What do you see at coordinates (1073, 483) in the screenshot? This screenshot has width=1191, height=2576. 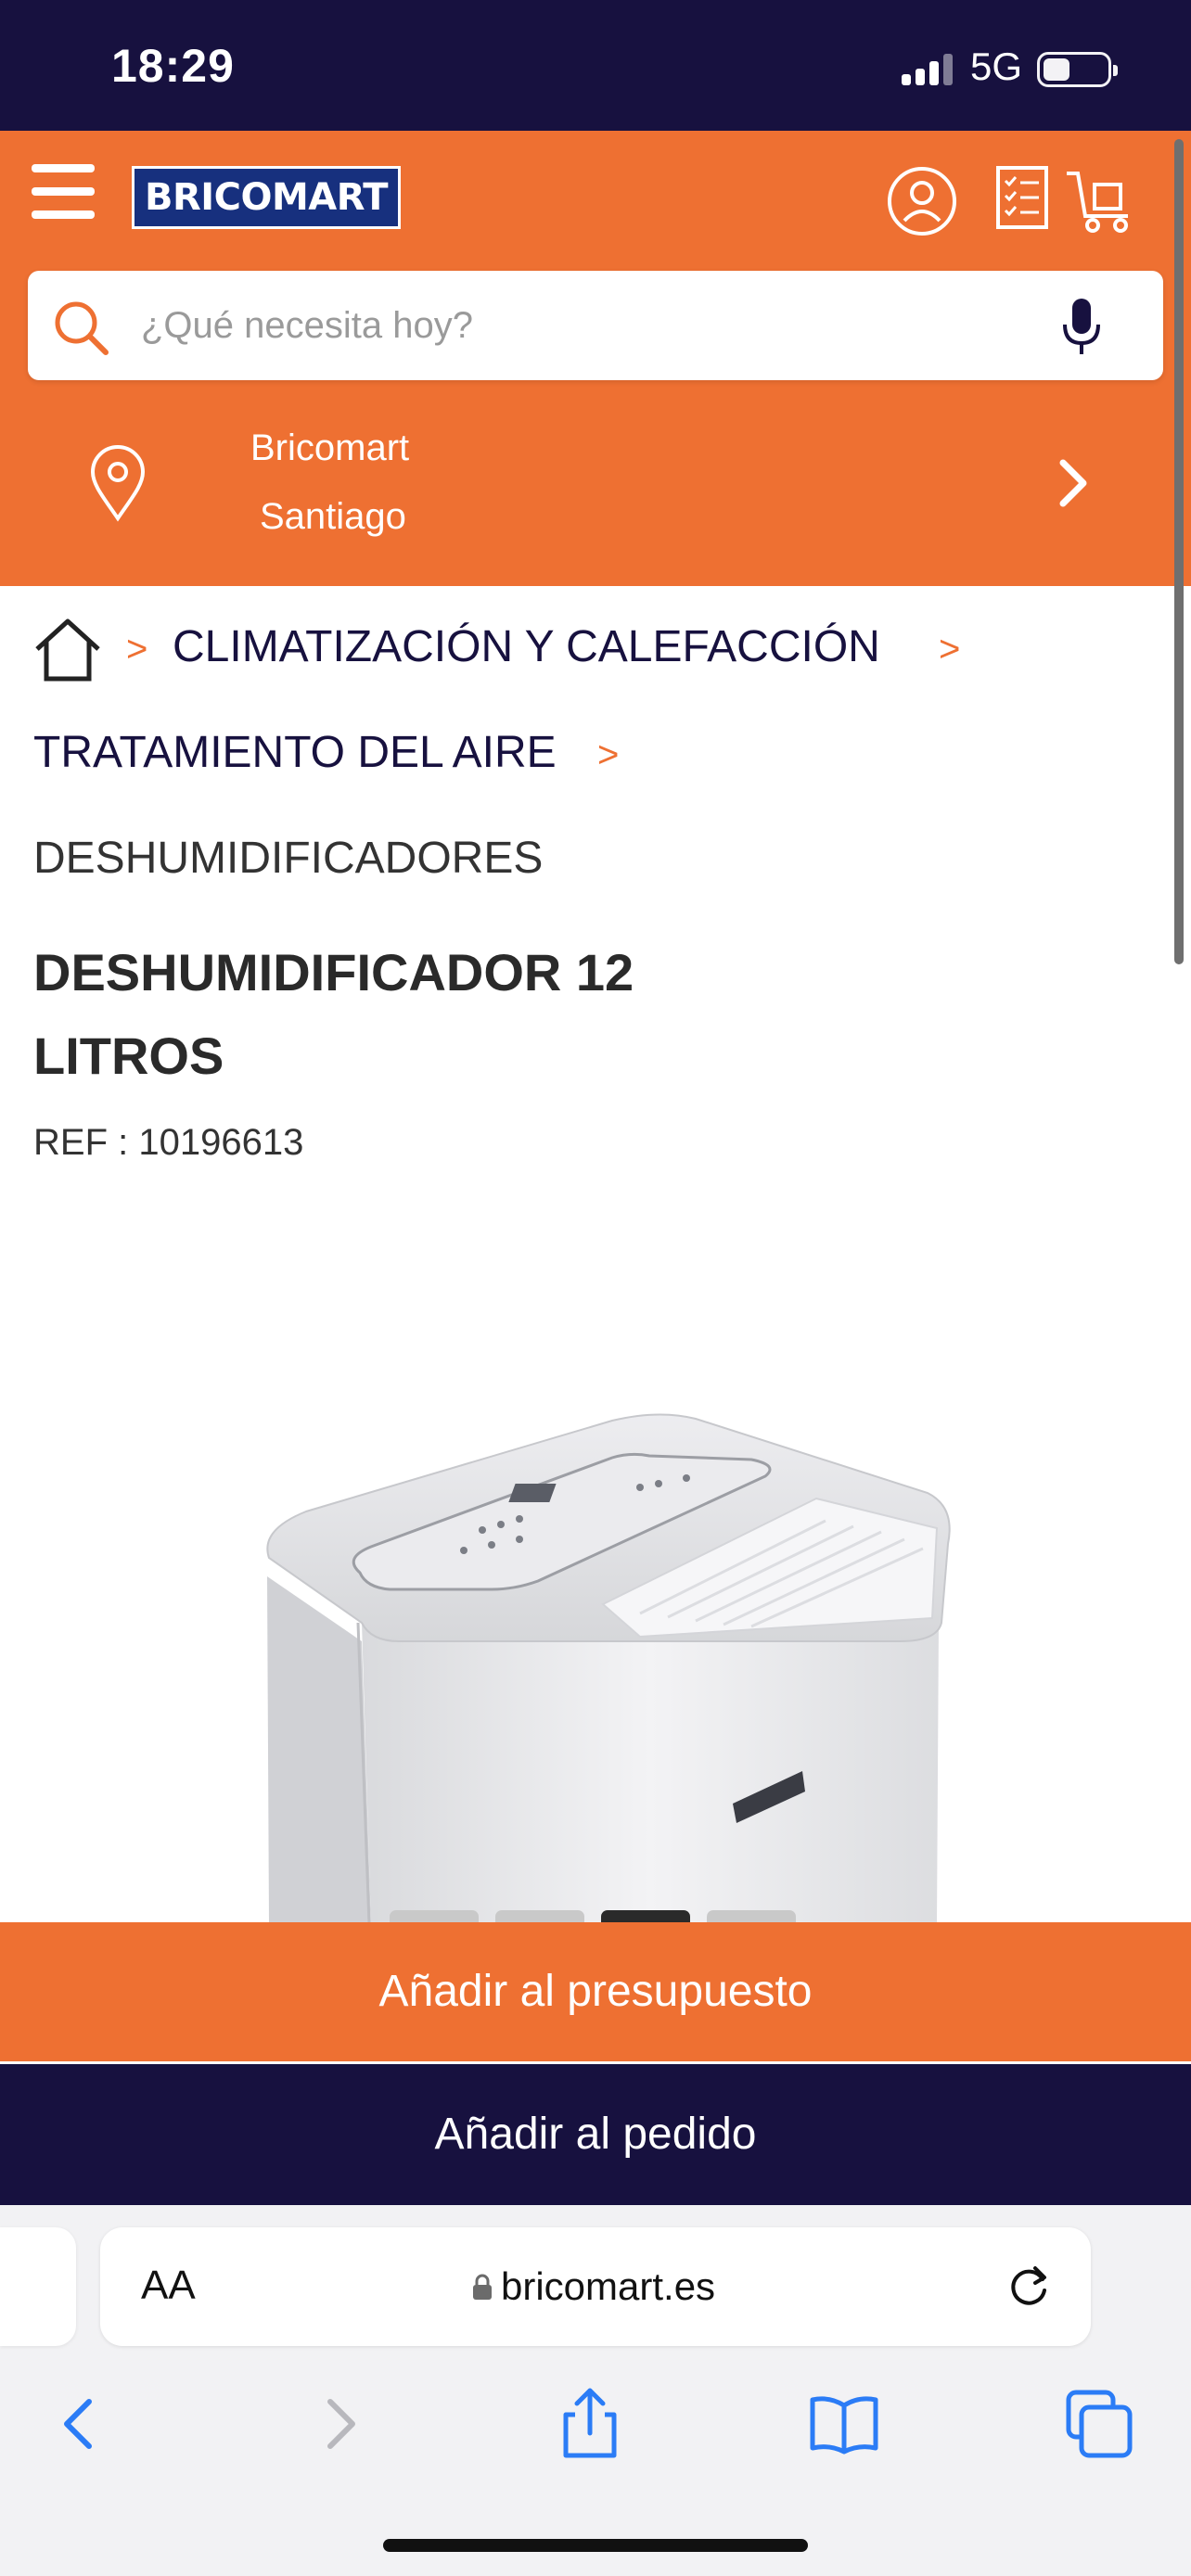 I see `chevron-right-icon` at bounding box center [1073, 483].